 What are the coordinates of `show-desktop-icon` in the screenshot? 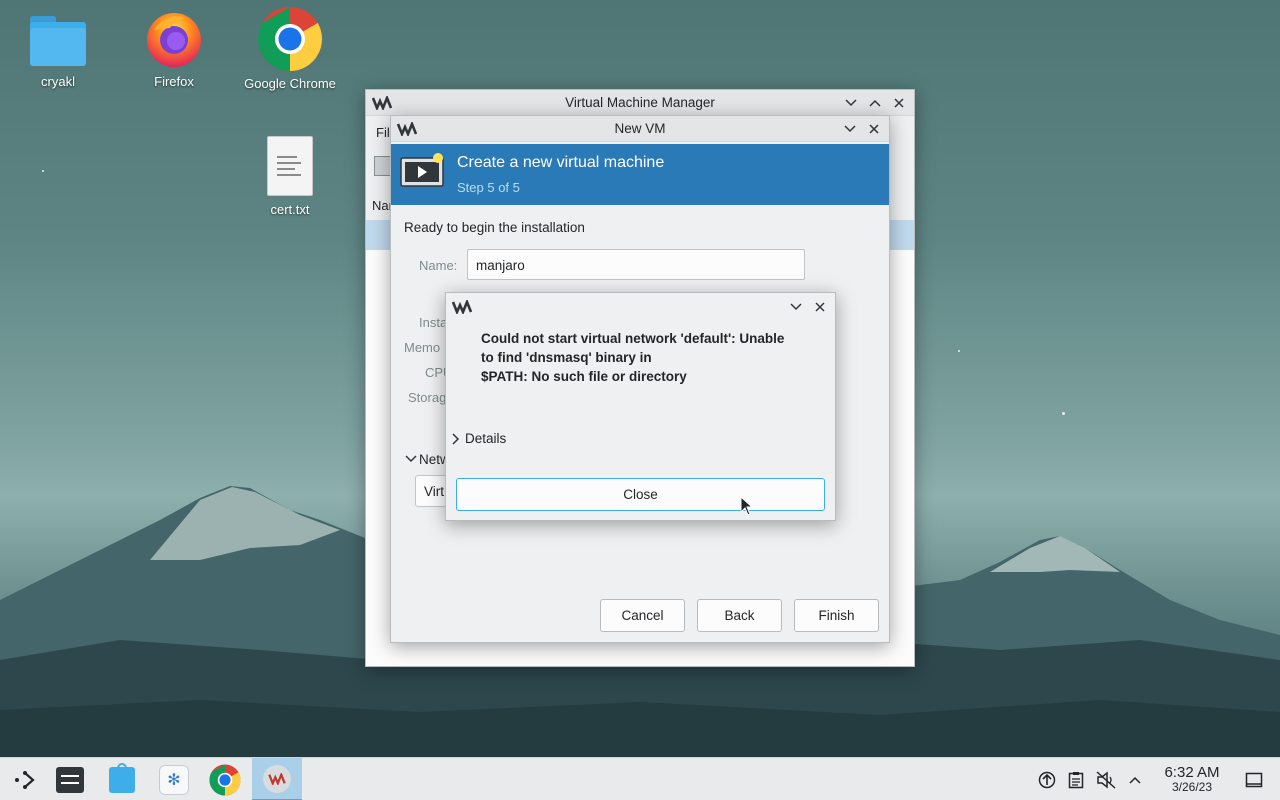 It's located at (1254, 779).